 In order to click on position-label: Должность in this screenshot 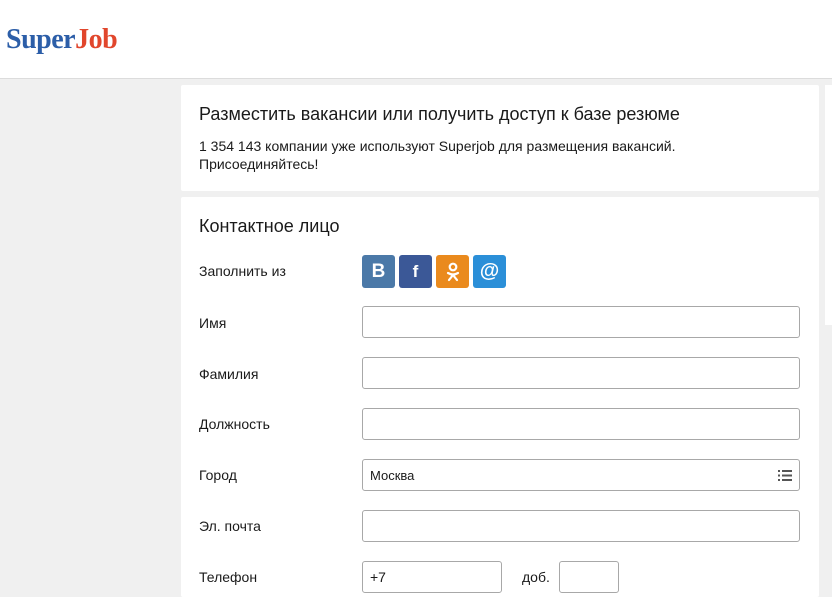, I will do `click(234, 424)`.